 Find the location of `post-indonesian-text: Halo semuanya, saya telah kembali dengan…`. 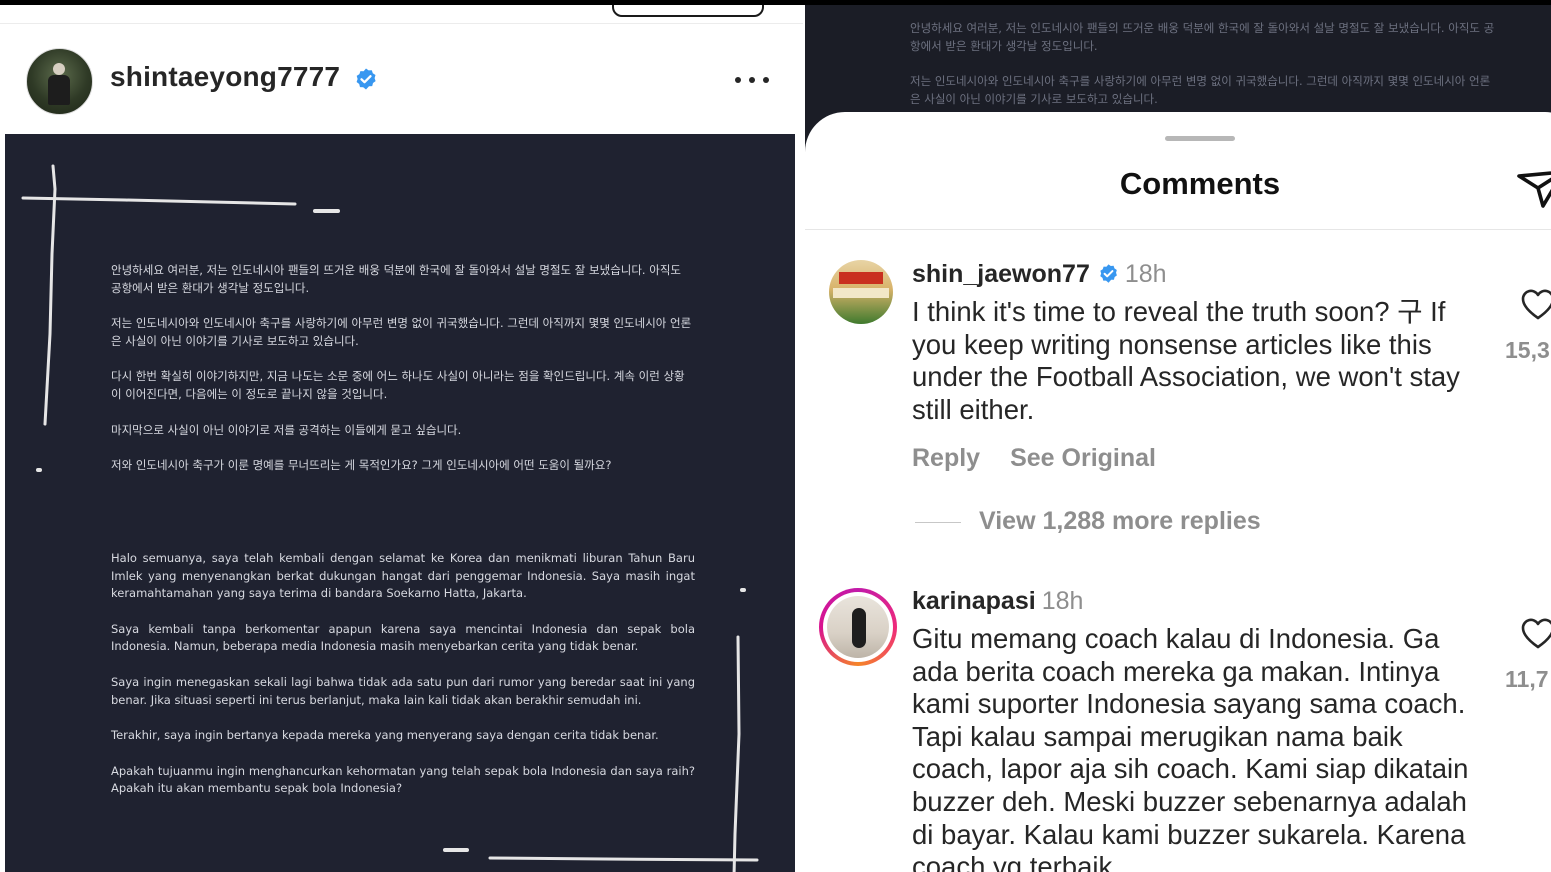

post-indonesian-text: Halo semuanya, saya telah kembali dengan… is located at coordinates (403, 674).